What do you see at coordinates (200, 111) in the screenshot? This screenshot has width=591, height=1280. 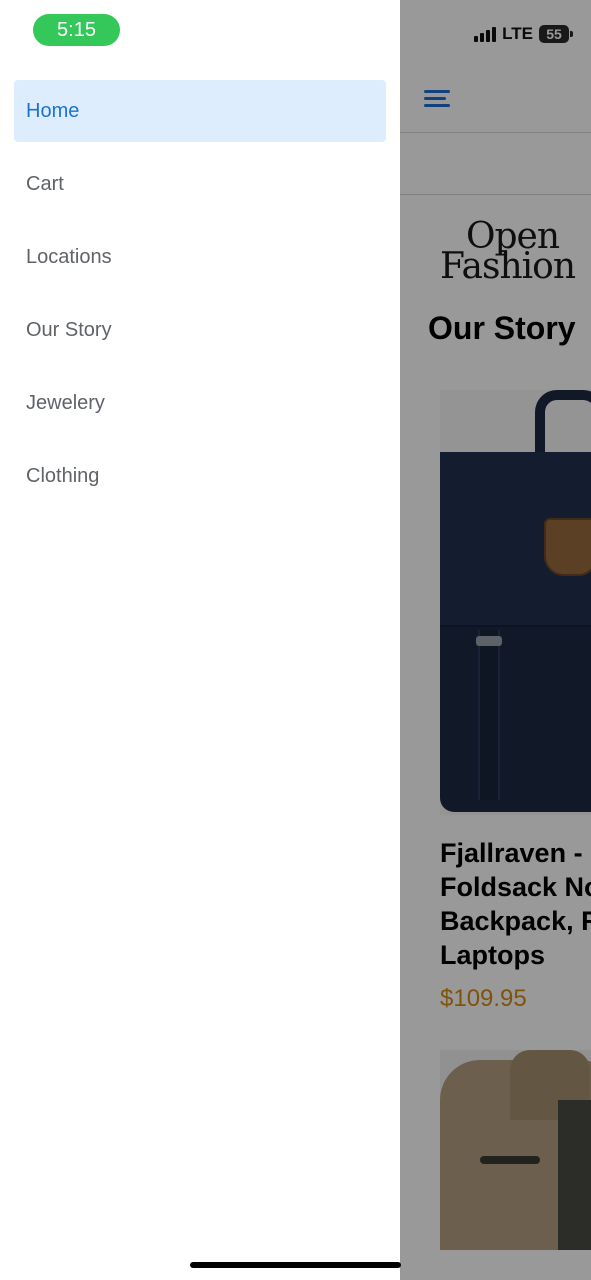 I see `drawer-item-home: Home` at bounding box center [200, 111].